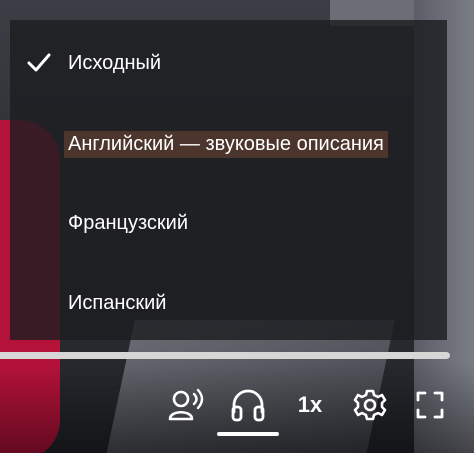 This screenshot has width=474, height=453. I want to click on gear-icon, so click(370, 405).